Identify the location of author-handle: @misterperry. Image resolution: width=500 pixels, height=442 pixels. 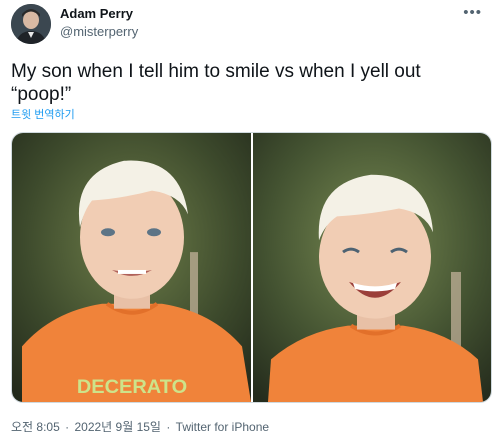
(99, 31).